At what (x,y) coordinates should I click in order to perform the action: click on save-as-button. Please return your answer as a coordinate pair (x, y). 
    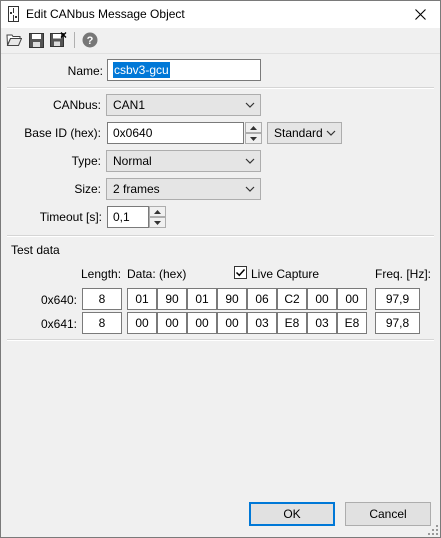
    Looking at the image, I should click on (58, 40).